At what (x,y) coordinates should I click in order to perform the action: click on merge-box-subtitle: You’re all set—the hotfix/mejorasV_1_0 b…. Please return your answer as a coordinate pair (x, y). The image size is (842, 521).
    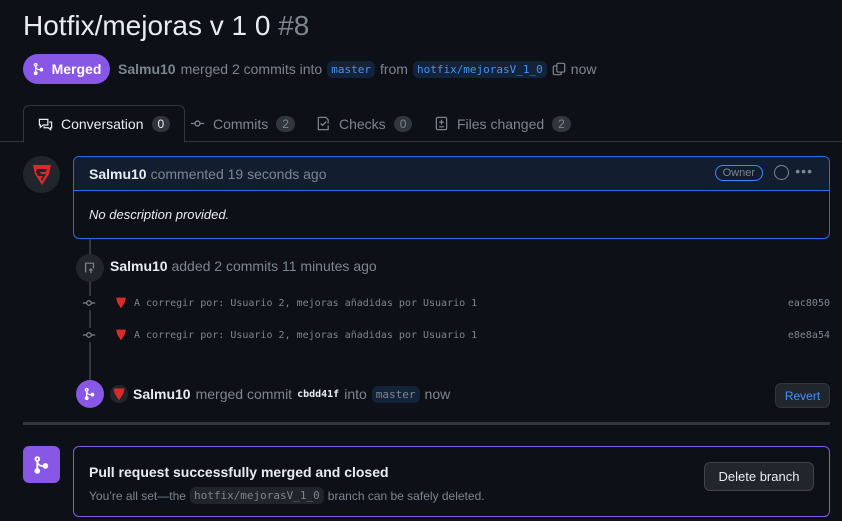
    Looking at the image, I should click on (287, 495).